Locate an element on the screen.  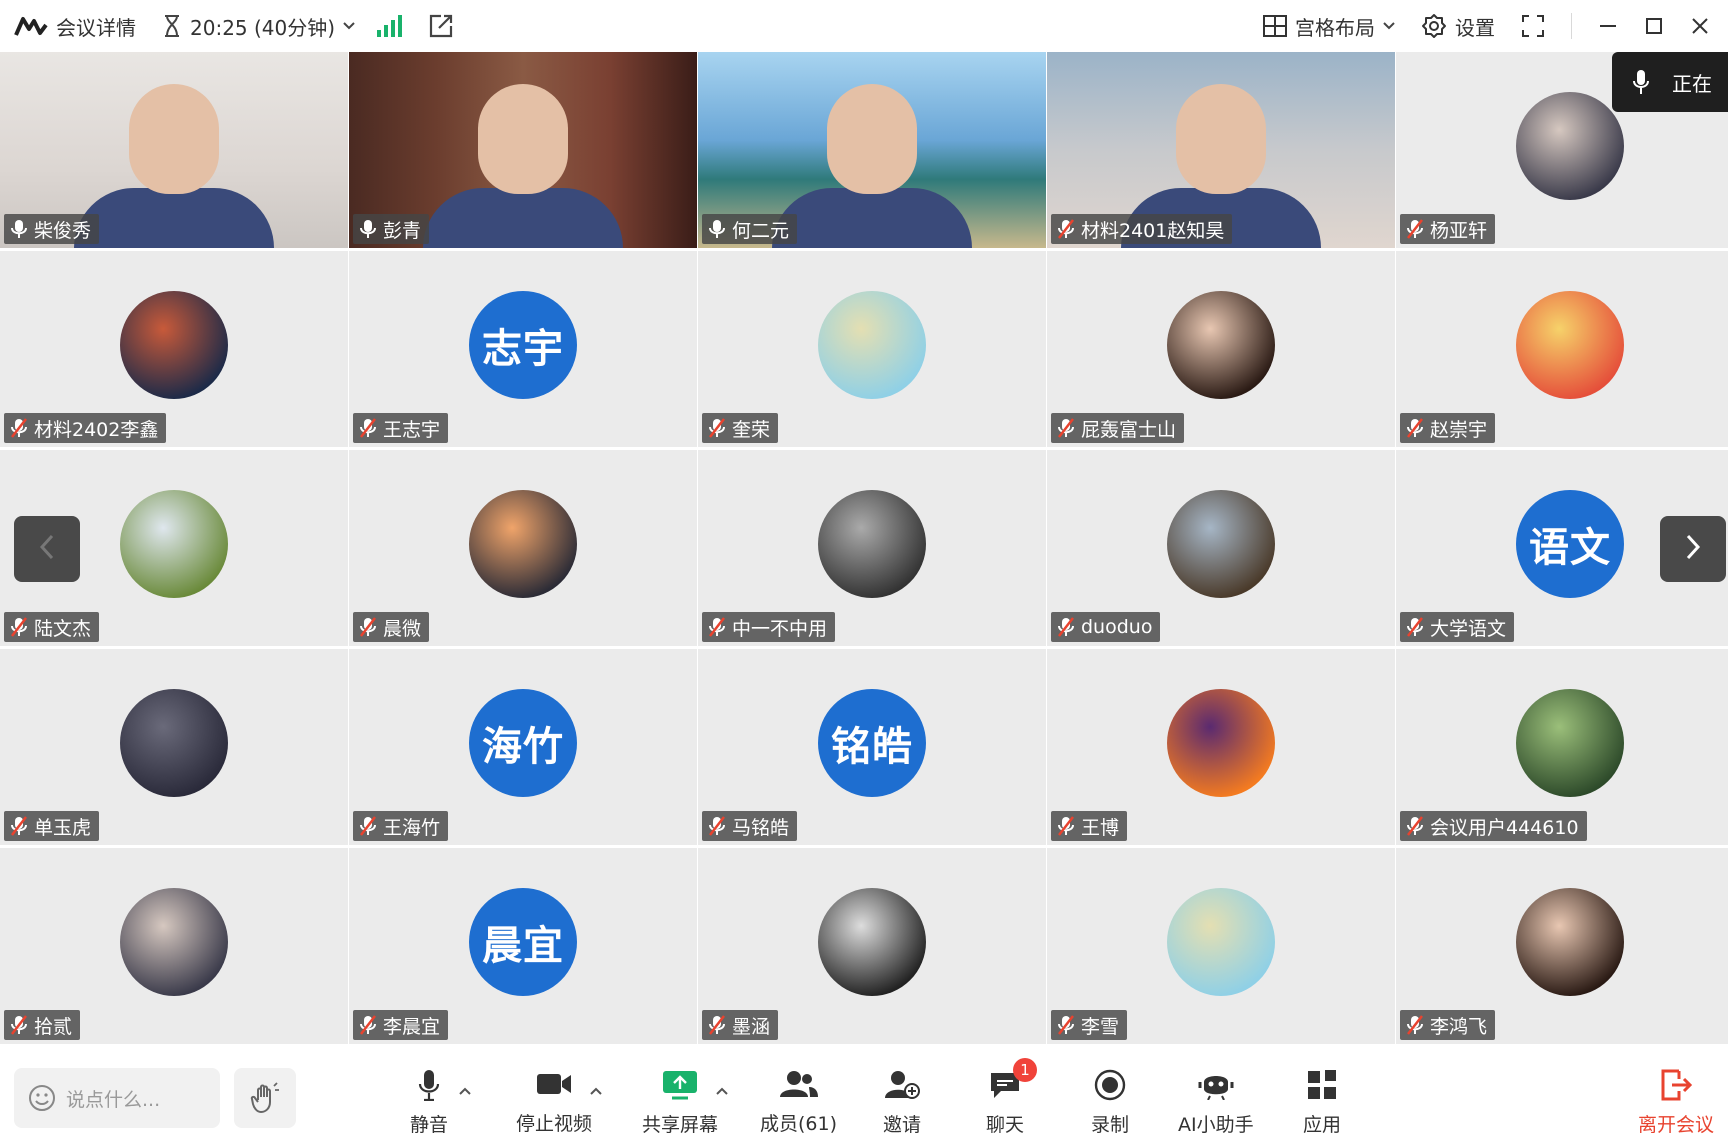
share-control is located at coordinates (695, 1087).